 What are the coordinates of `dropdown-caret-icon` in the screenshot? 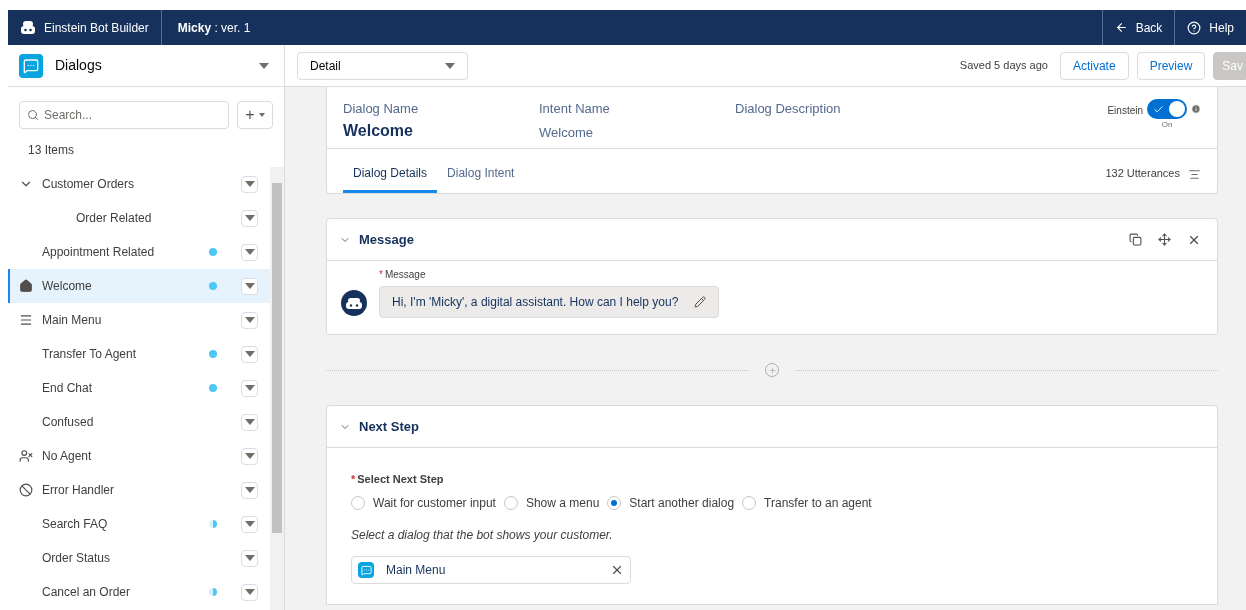 It's located at (264, 65).